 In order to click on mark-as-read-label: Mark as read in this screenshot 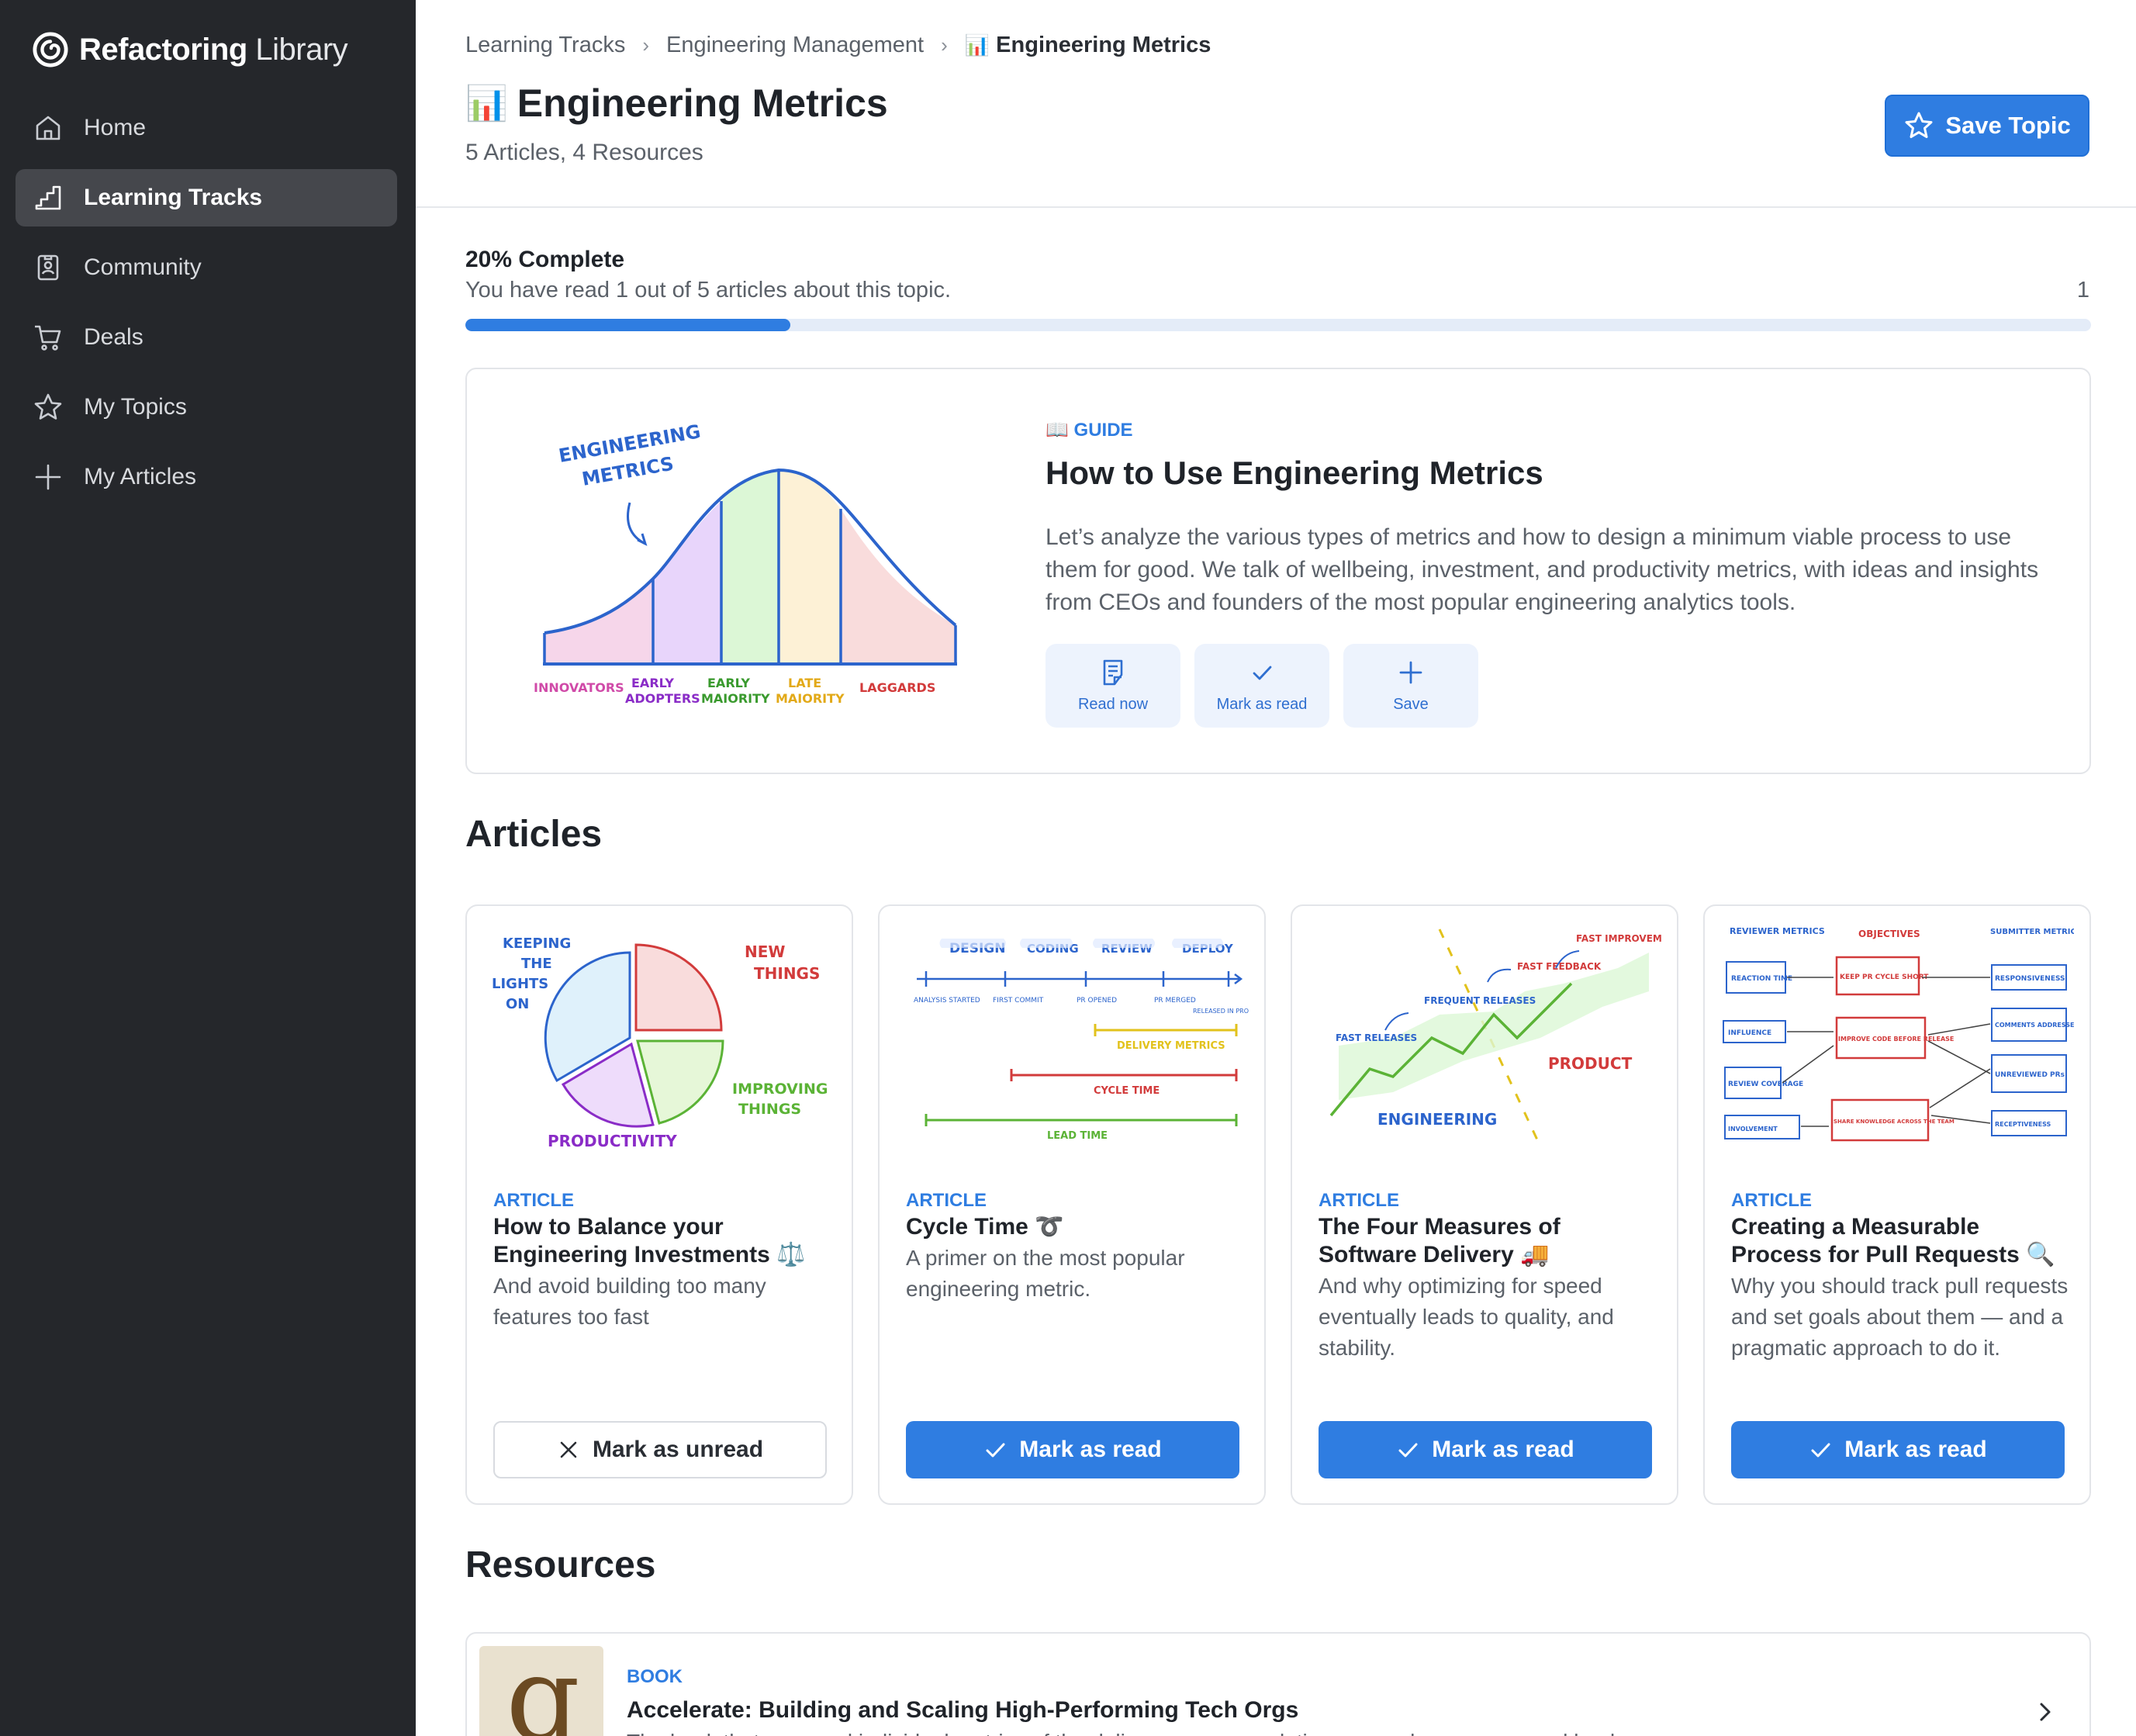, I will do `click(1262, 704)`.